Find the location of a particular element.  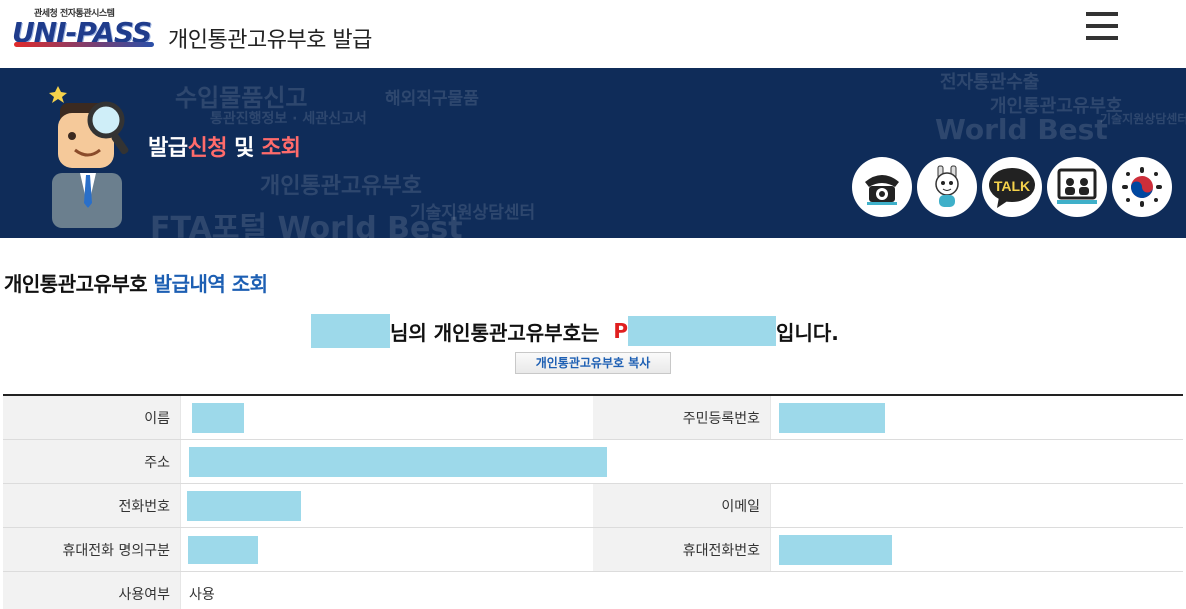

email-value is located at coordinates (976, 505).